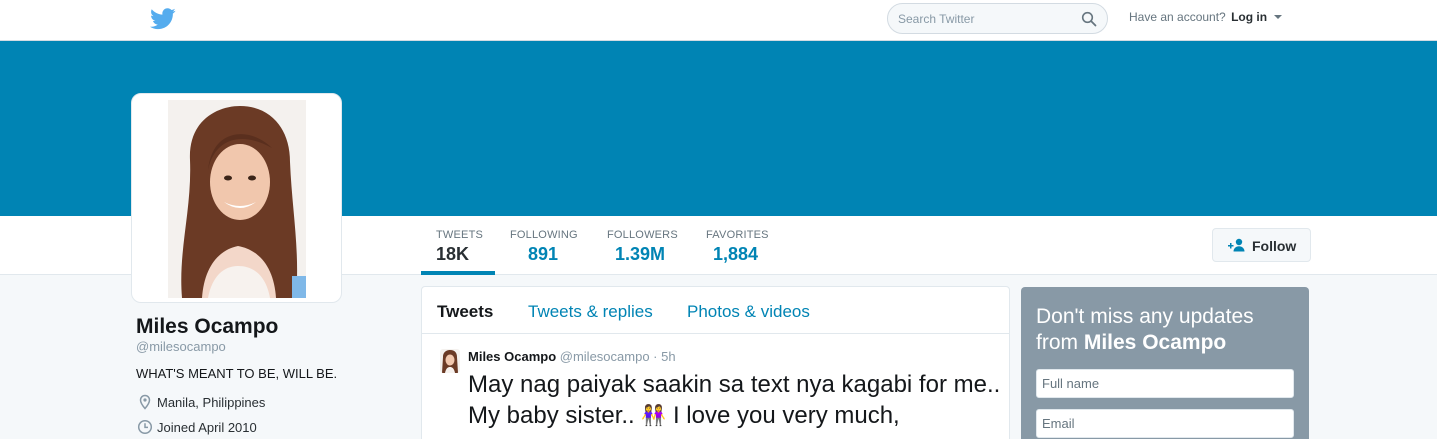 This screenshot has width=1437, height=439. Describe the element at coordinates (668, 356) in the screenshot. I see `tweet-timestamp: 5h` at that location.